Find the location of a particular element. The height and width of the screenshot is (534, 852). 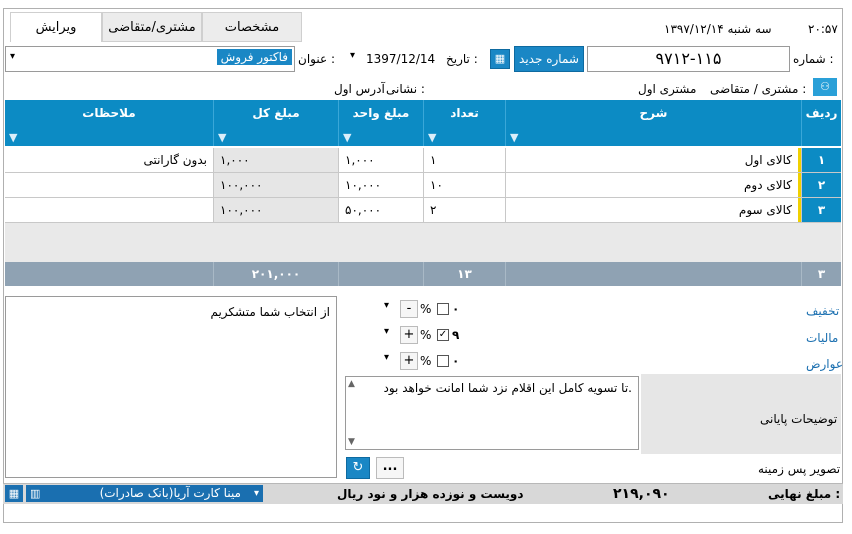

scroll-up-icon: ▲ is located at coordinates (351, 384).